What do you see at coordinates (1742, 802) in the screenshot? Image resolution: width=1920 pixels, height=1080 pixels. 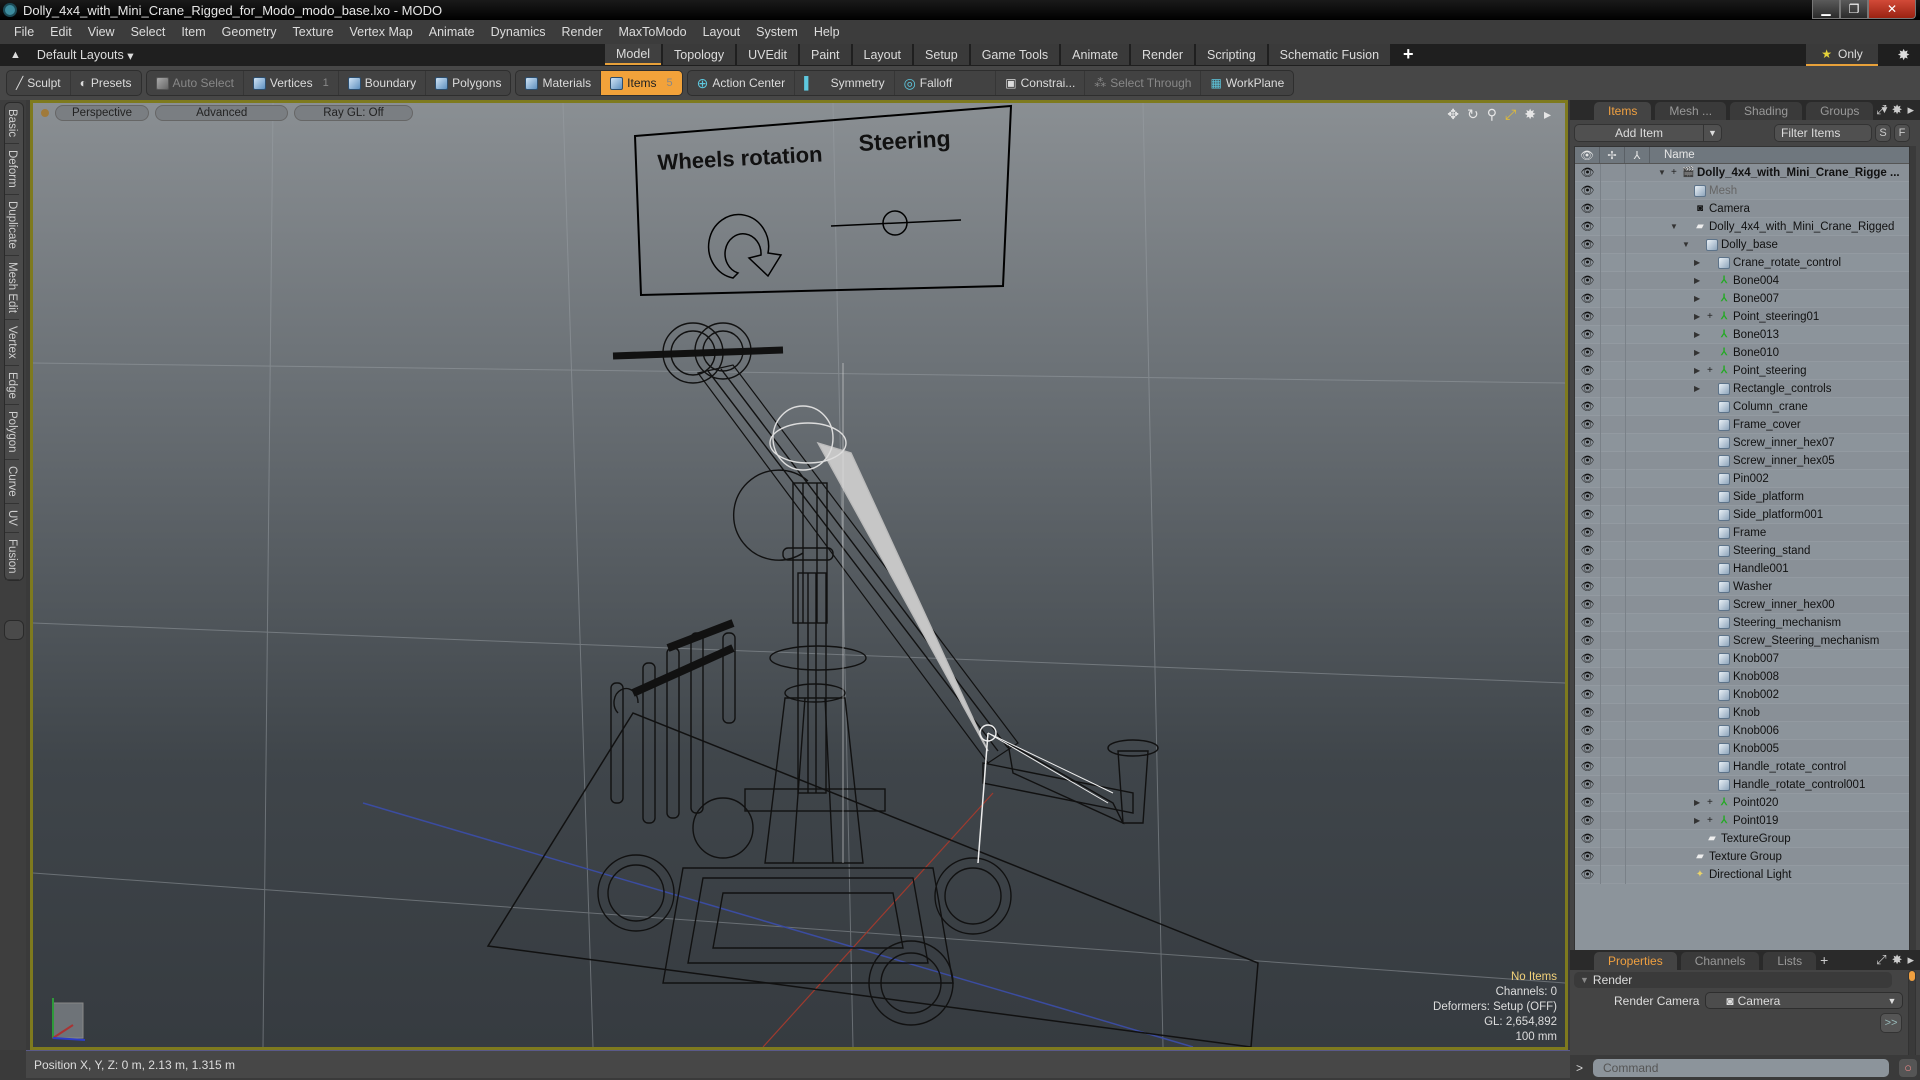 I see `item-row: 👁 ▶ + ⅄ Point020` at bounding box center [1742, 802].